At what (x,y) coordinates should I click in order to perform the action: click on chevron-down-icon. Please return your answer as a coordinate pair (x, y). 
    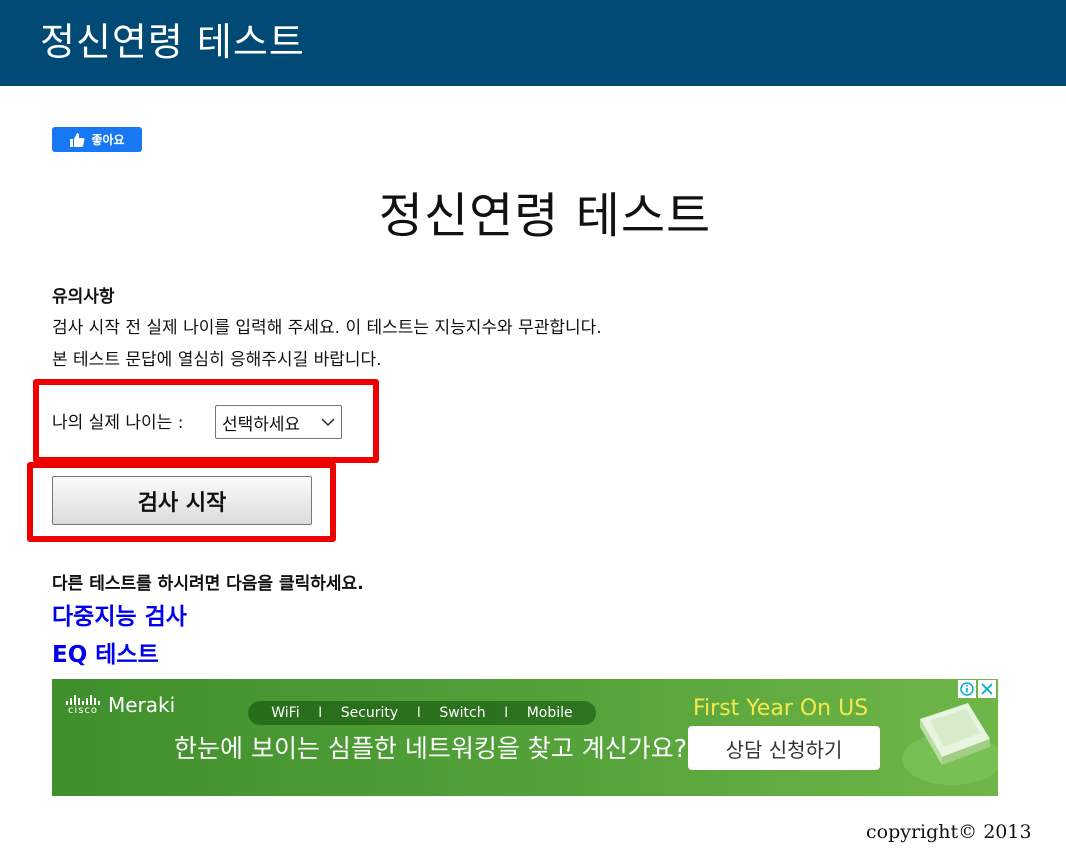
    Looking at the image, I should click on (328, 422).